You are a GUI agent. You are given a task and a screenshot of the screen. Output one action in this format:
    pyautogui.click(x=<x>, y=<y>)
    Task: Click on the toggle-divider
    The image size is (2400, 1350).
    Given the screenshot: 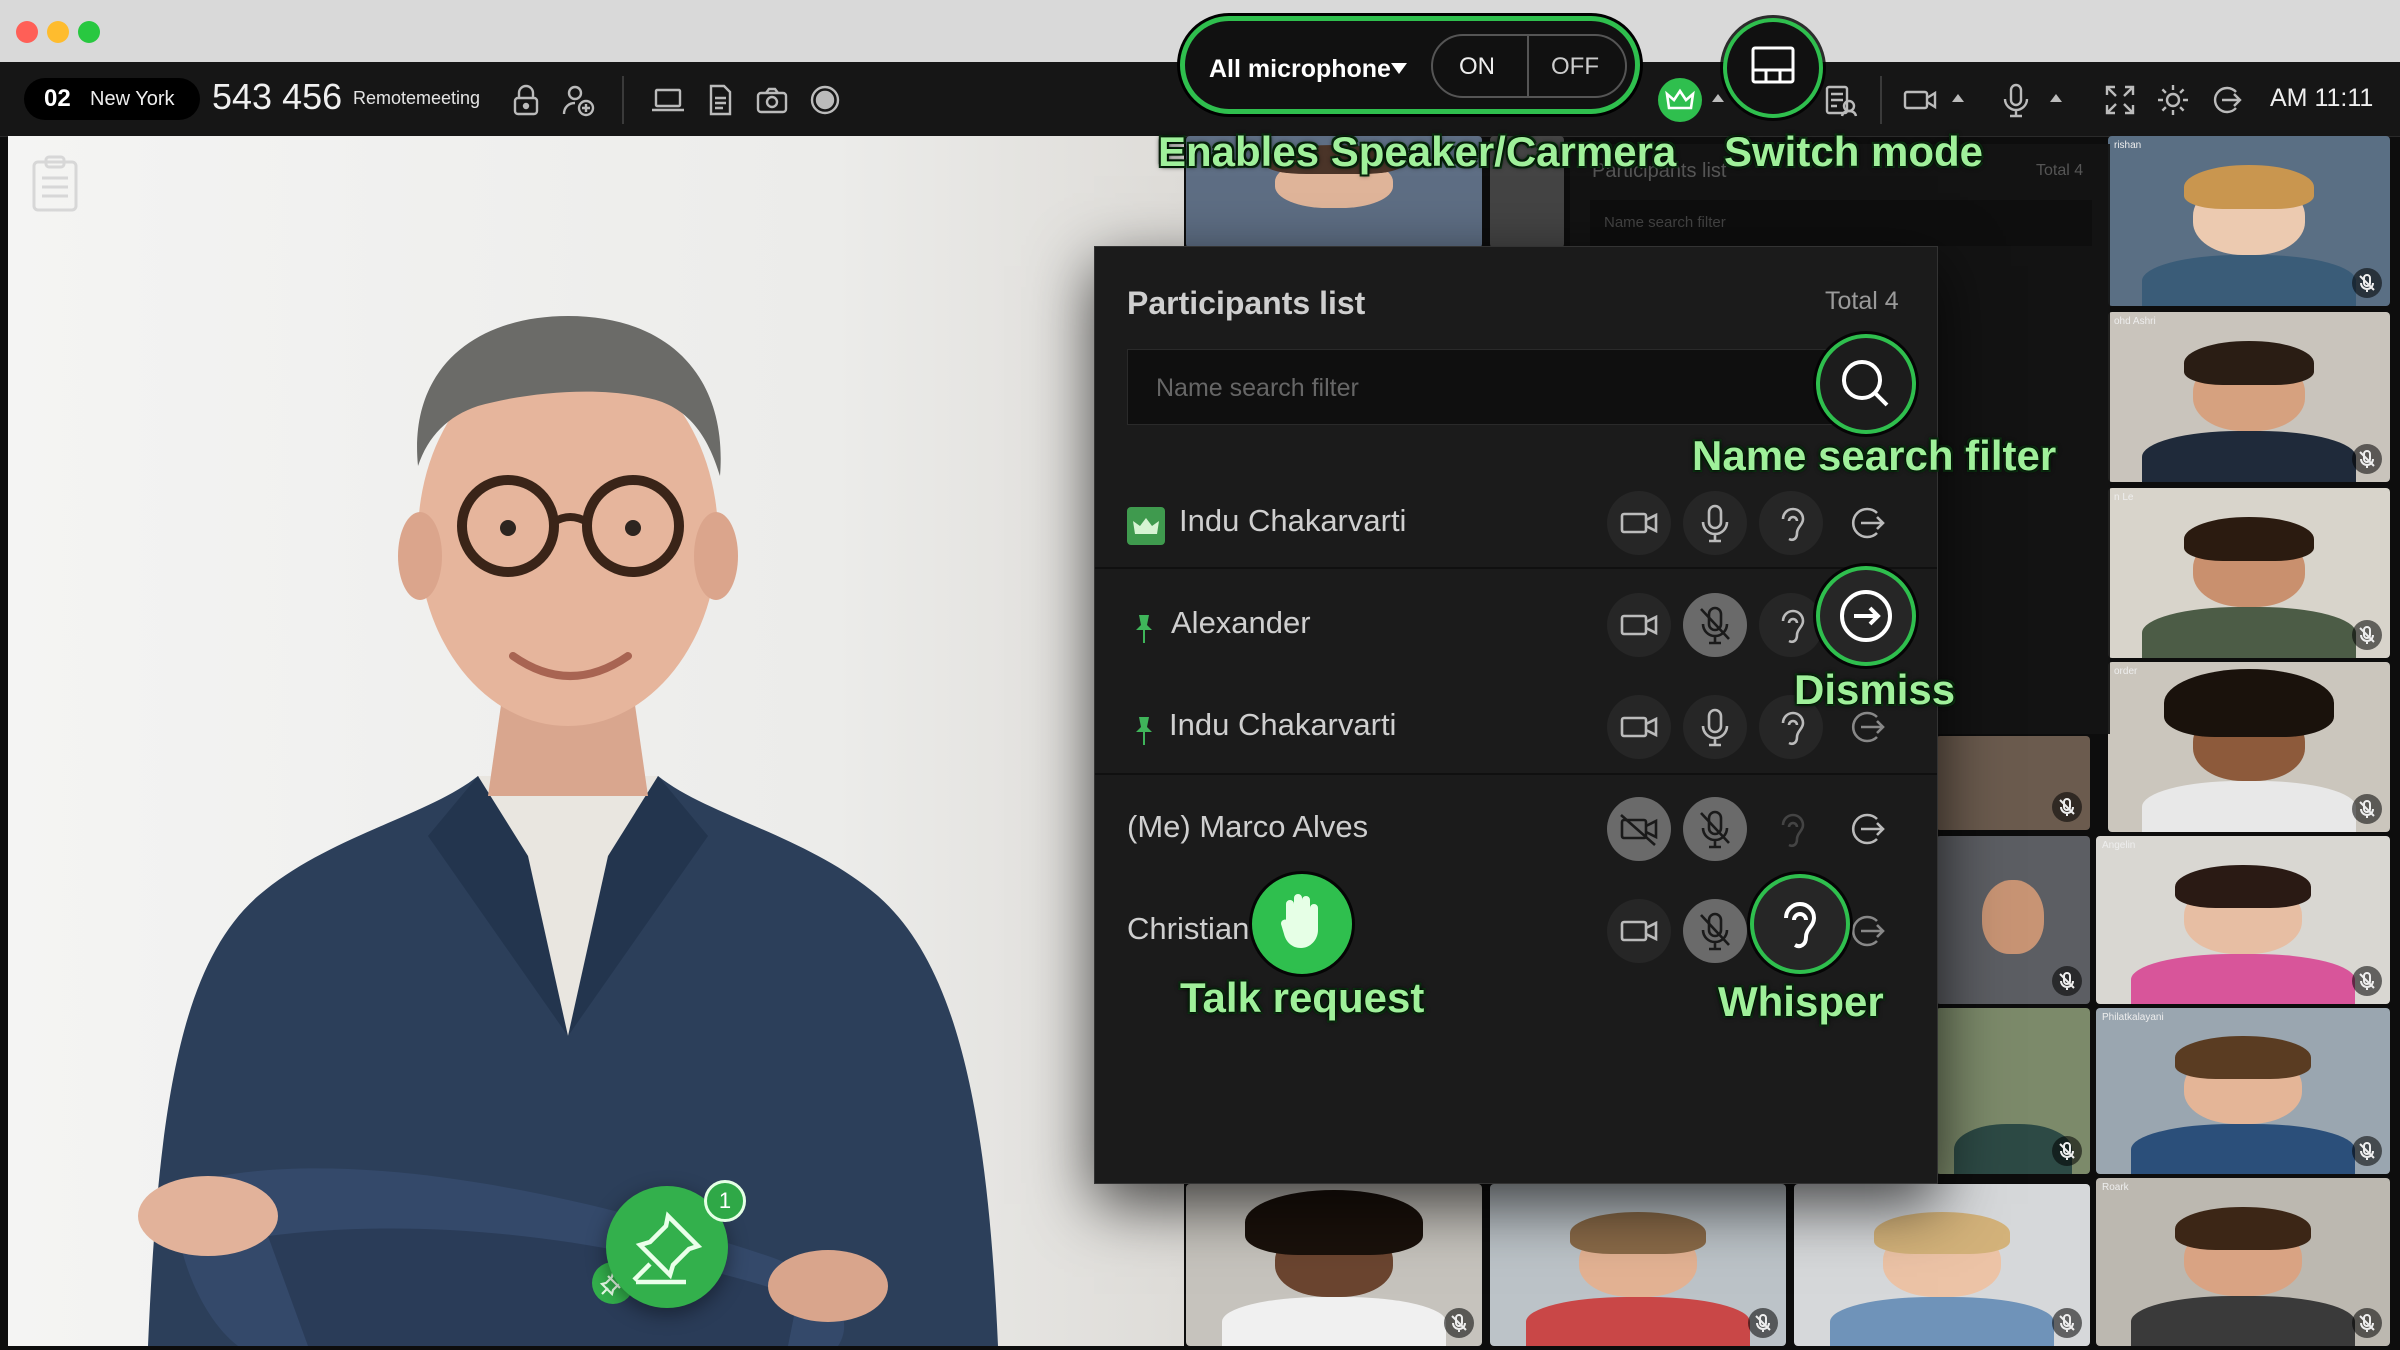 What is the action you would take?
    pyautogui.click(x=1528, y=66)
    